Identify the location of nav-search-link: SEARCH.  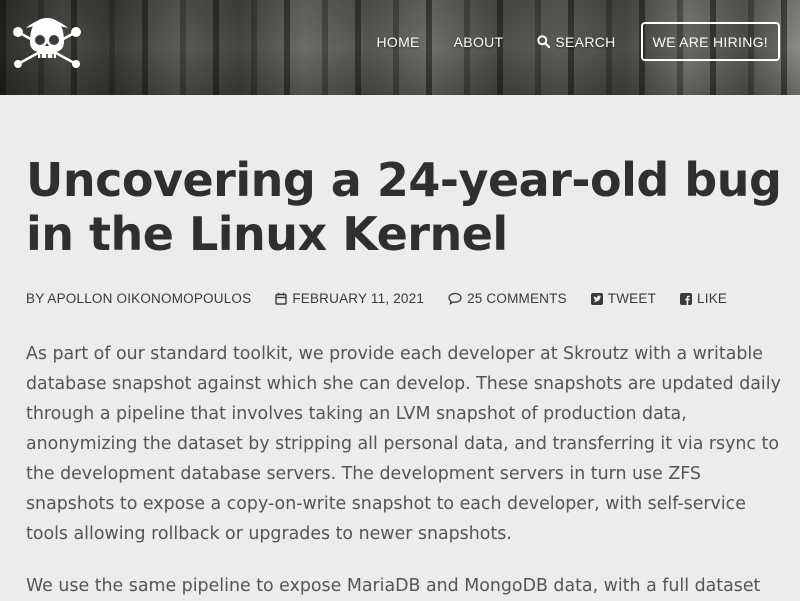
(576, 42).